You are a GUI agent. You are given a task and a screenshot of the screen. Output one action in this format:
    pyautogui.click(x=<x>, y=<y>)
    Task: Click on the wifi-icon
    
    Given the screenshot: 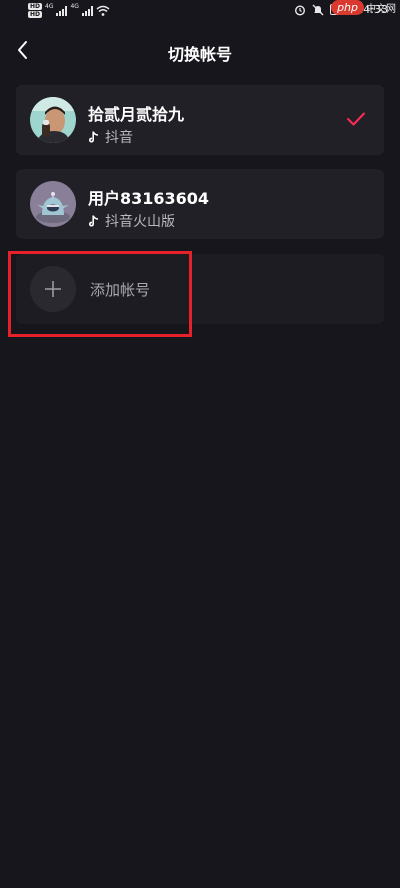 What is the action you would take?
    pyautogui.click(x=103, y=10)
    